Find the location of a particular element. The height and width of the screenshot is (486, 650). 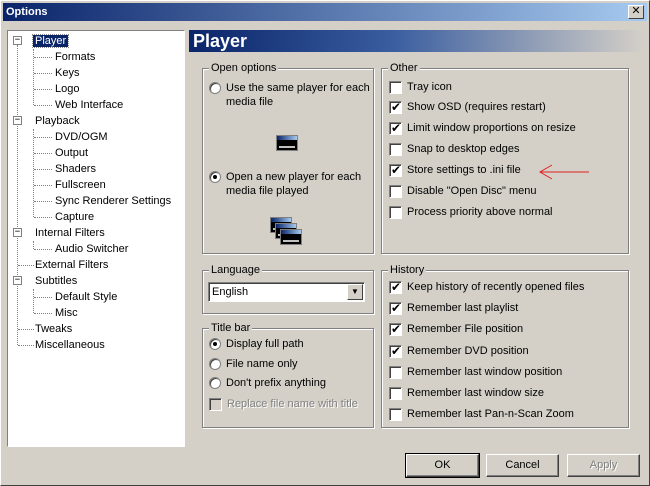

remember-pan-scan-zoom-checkbox: Remember last Pan-n-Scan Zoom is located at coordinates (481, 415).